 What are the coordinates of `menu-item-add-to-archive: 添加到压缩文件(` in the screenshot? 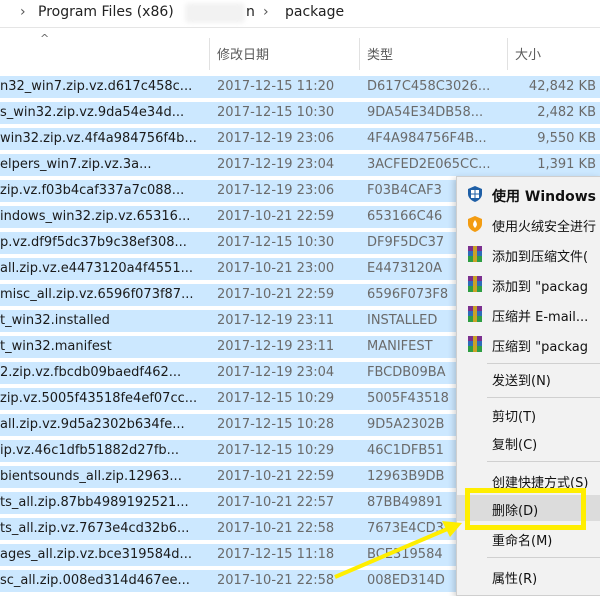 It's located at (528, 254).